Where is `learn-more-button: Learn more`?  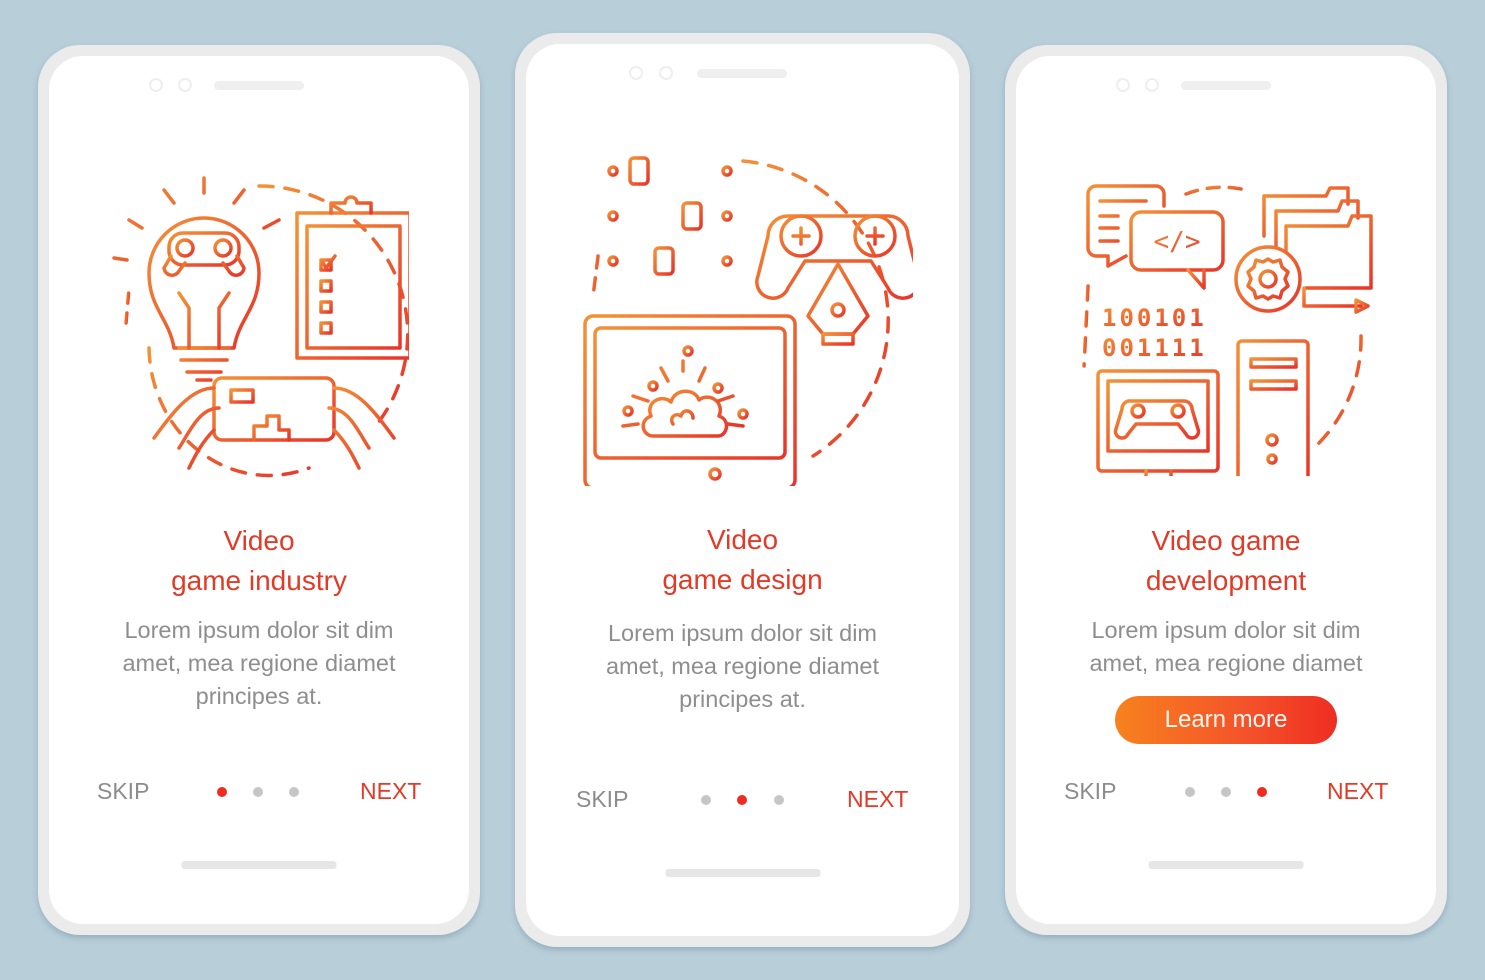 learn-more-button: Learn more is located at coordinates (1226, 720).